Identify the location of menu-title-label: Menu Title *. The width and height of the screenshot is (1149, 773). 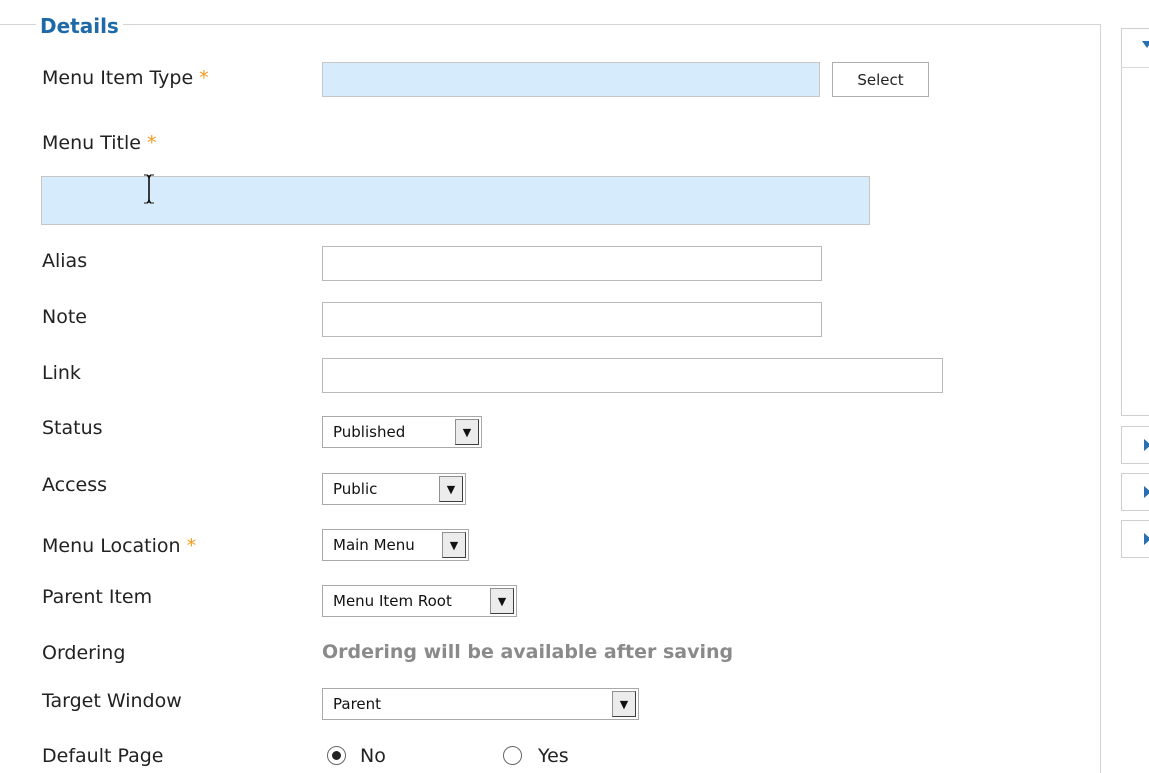
(99, 143).